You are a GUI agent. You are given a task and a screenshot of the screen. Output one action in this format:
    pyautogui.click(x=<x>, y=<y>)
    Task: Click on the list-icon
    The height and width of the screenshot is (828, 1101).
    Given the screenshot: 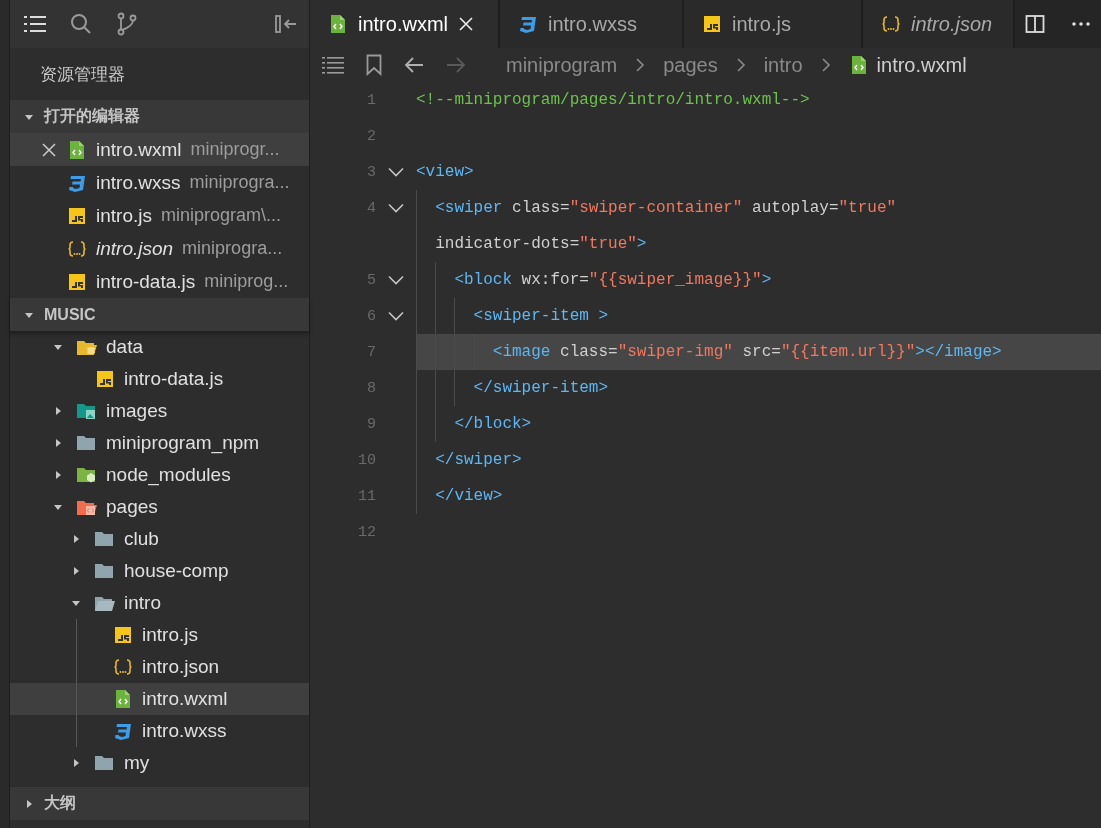 What is the action you would take?
    pyautogui.click(x=333, y=65)
    